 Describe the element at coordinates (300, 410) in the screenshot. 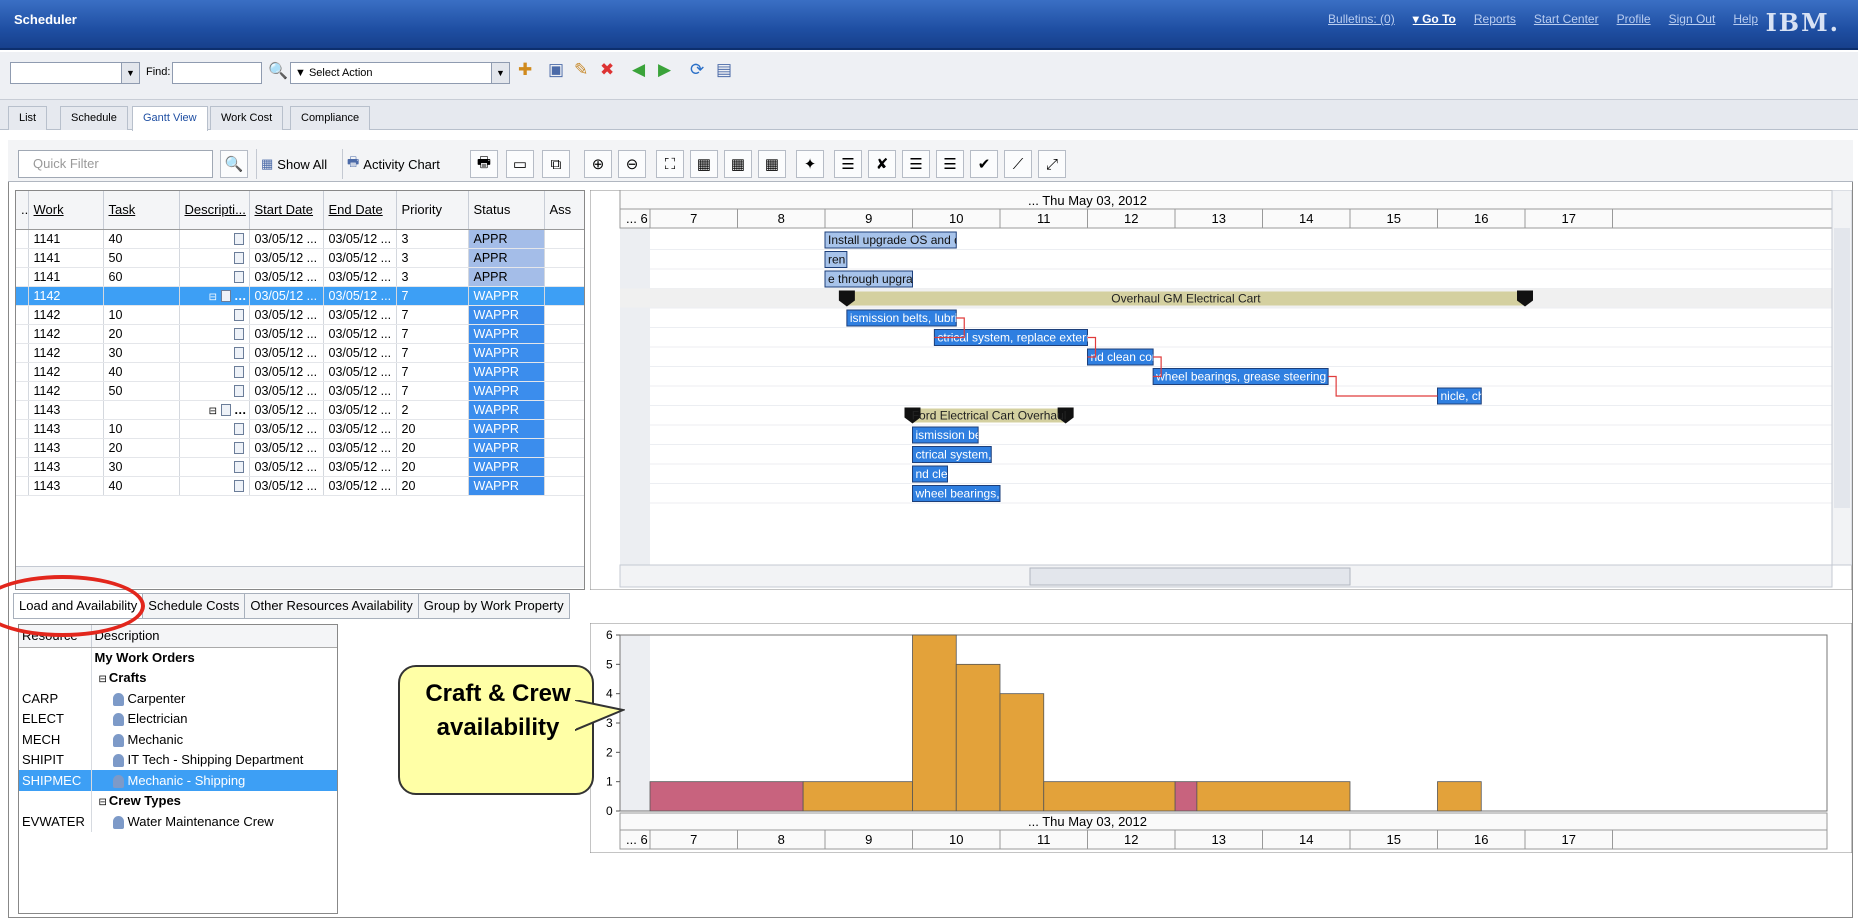

I see `table-row: 1143 ⊟… 03/05/12 ... 03/05/12 ... 2 WAPPR` at that location.